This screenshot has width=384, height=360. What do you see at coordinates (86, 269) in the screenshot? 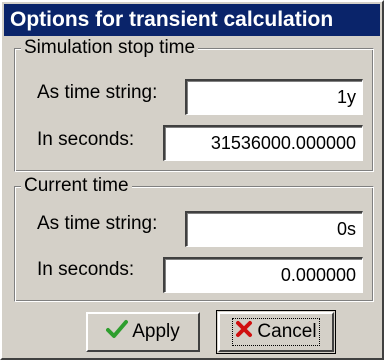
I see `current-seconds-label: In seconds:` at bounding box center [86, 269].